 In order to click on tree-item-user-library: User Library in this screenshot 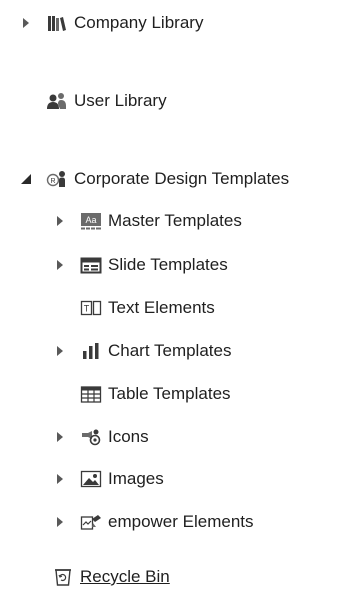, I will do `click(106, 101)`.